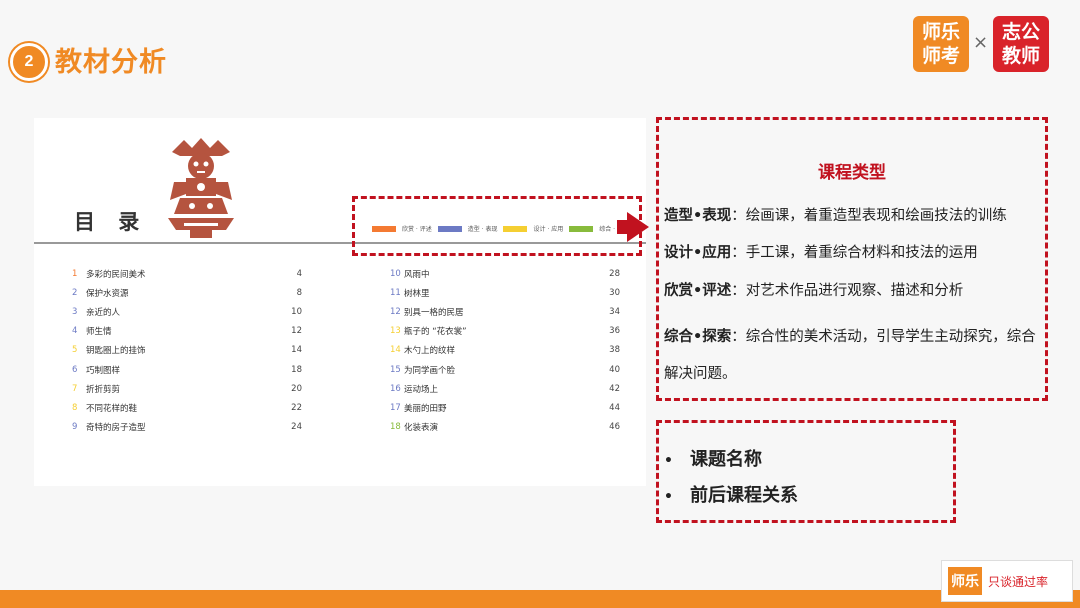  Describe the element at coordinates (395, 273) in the screenshot. I see `toc-lesson-number: 10` at that location.